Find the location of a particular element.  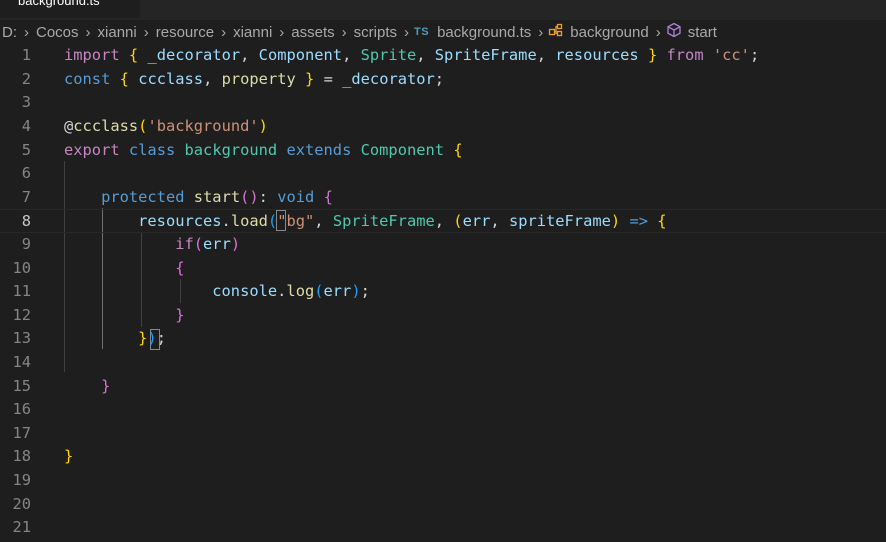

code-token: extends is located at coordinates (319, 149).